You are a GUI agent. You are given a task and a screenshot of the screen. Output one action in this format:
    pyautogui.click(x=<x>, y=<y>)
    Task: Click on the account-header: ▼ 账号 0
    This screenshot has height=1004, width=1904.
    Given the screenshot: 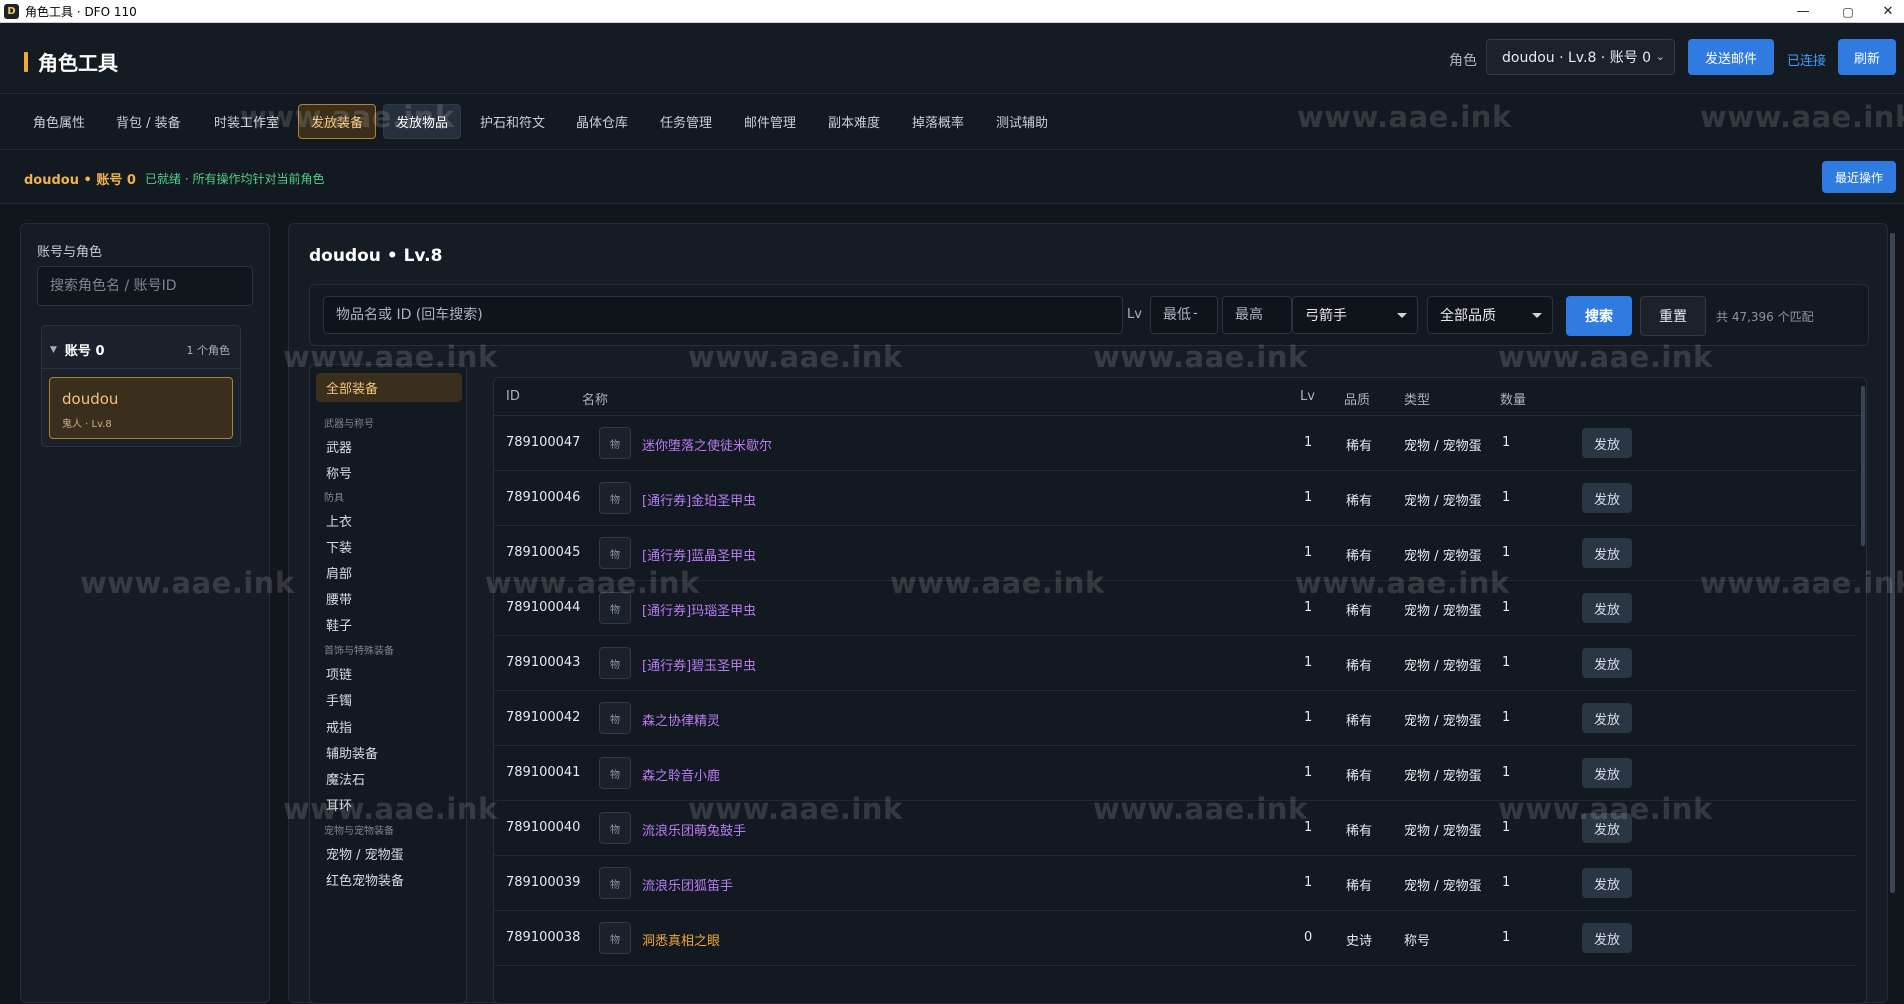 What is the action you would take?
    pyautogui.click(x=77, y=349)
    